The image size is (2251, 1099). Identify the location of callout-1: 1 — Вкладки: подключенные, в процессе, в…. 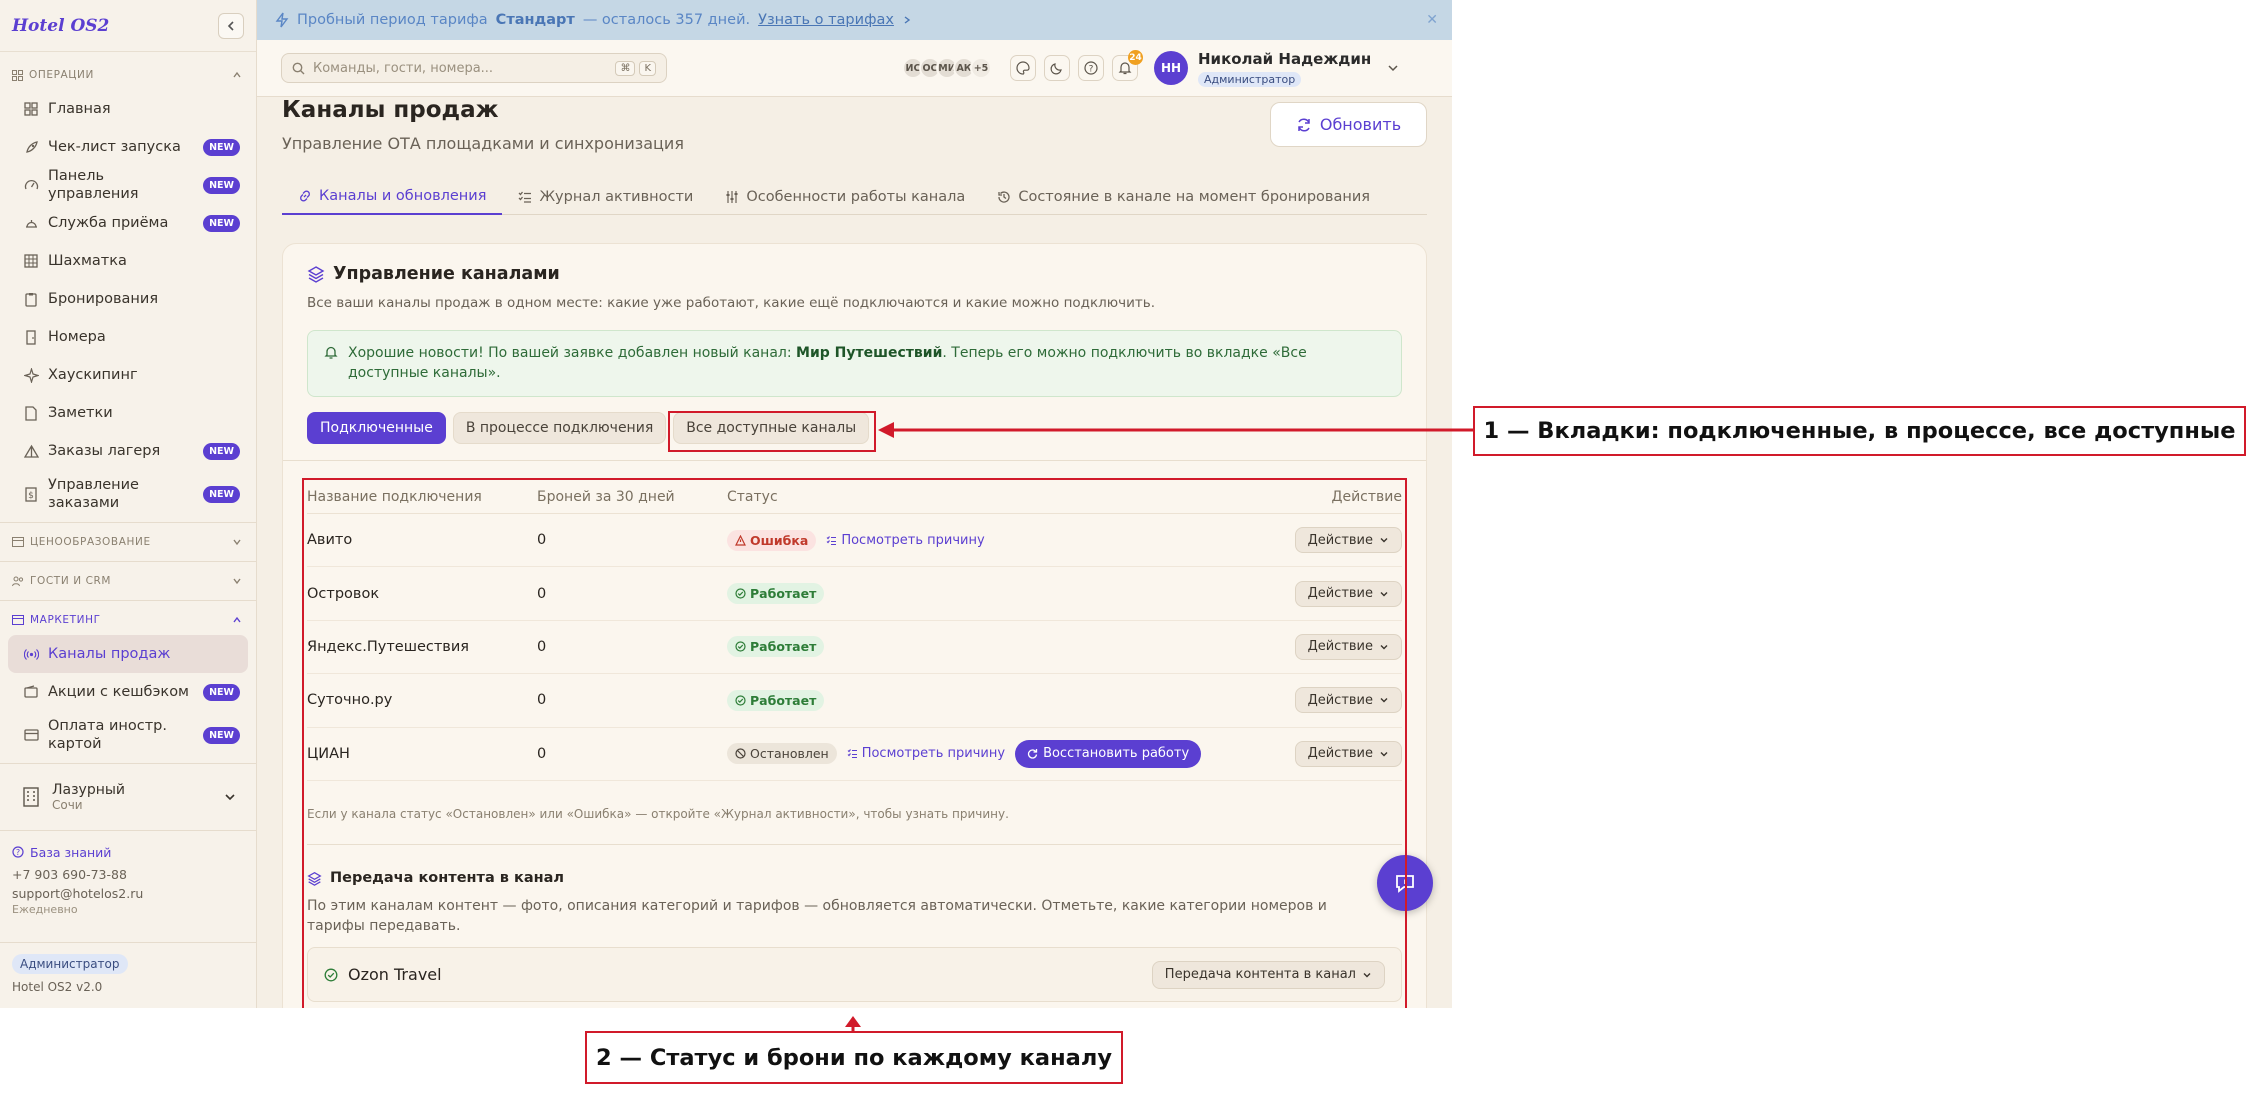
(1859, 431).